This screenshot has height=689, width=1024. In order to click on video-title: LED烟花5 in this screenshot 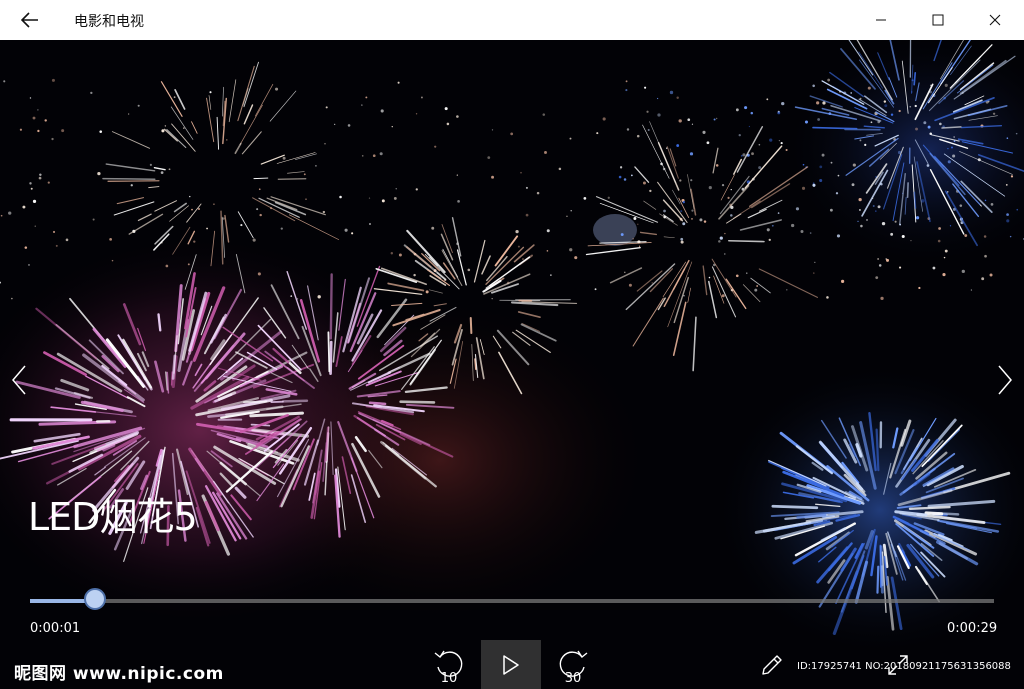, I will do `click(113, 517)`.